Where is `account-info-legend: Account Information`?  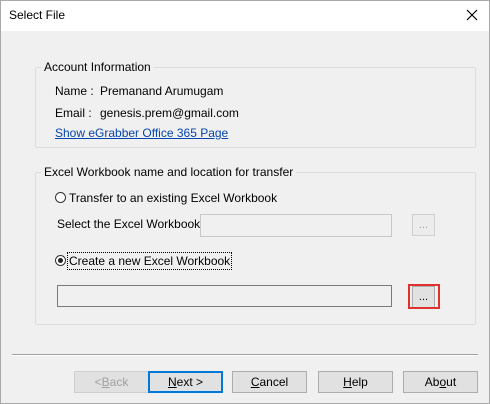 account-info-legend: Account Information is located at coordinates (97, 67).